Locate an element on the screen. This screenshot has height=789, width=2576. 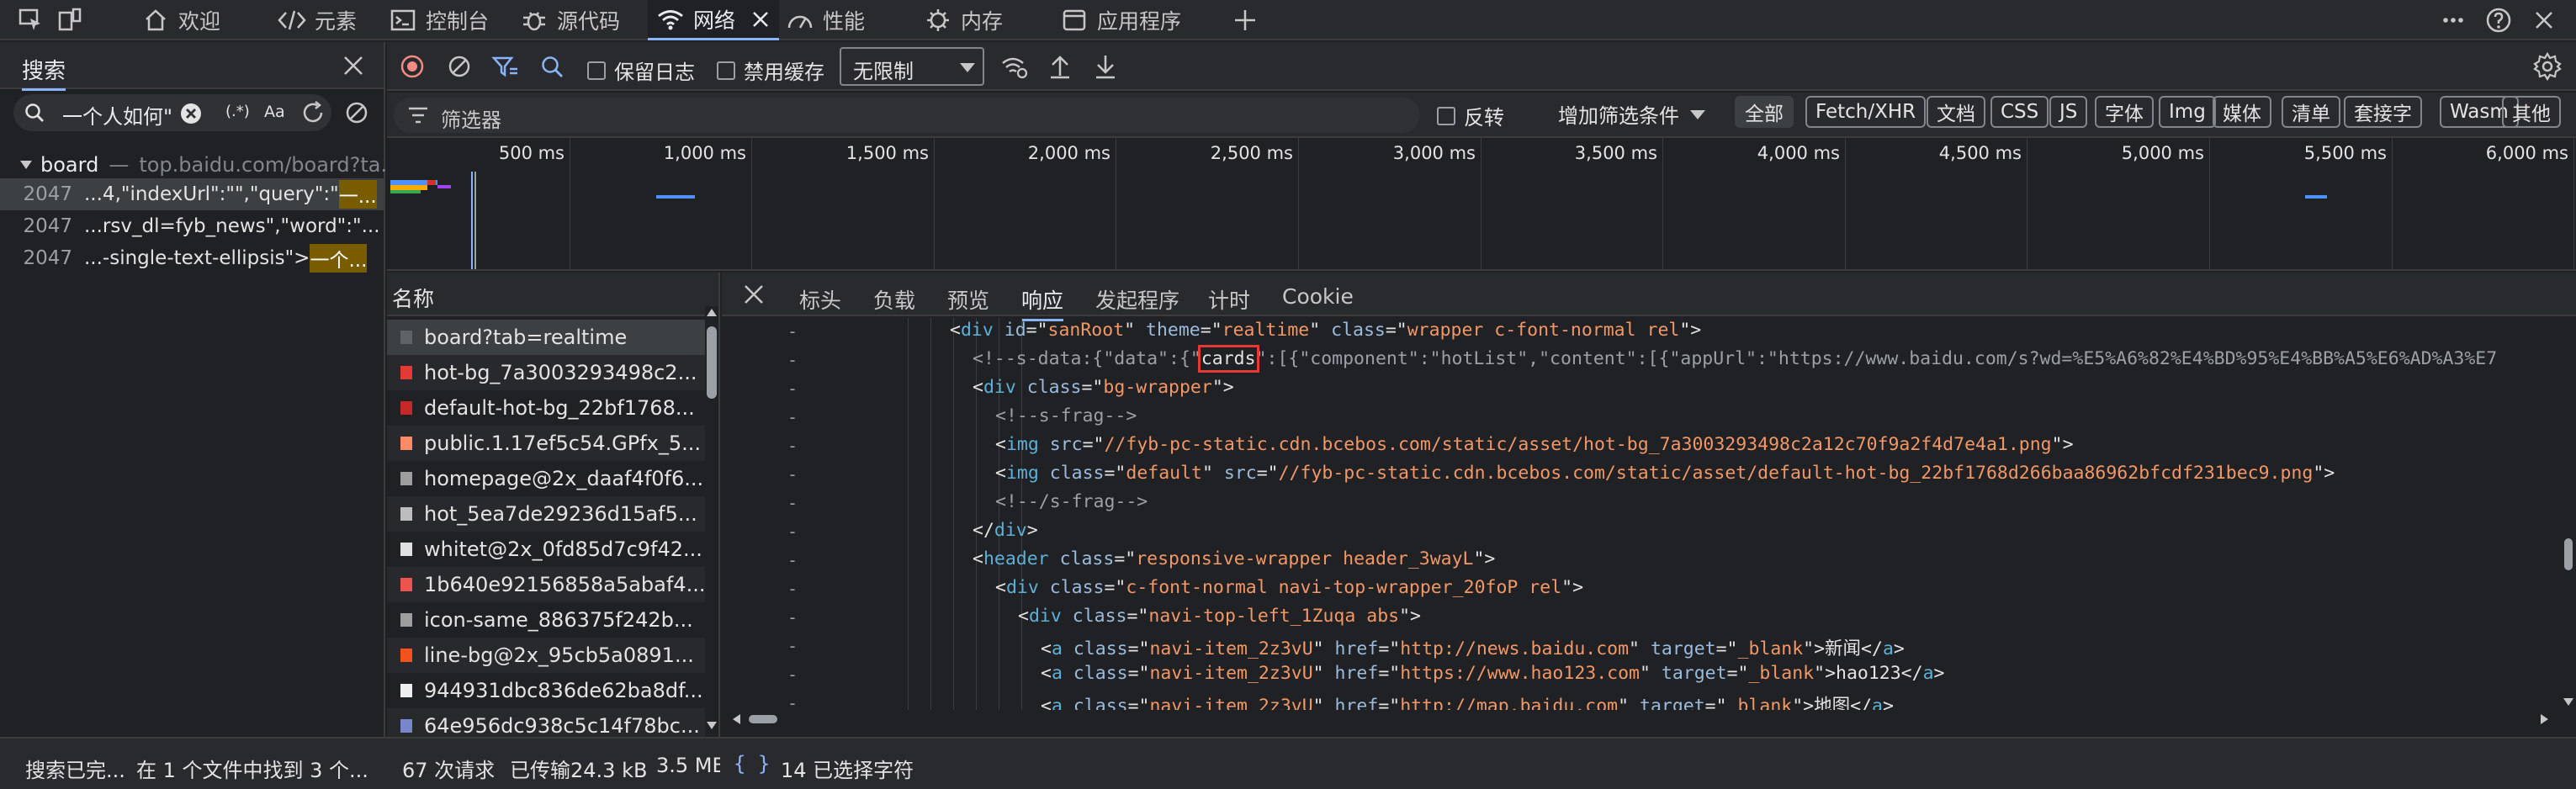
help-icon is located at coordinates (2498, 20).